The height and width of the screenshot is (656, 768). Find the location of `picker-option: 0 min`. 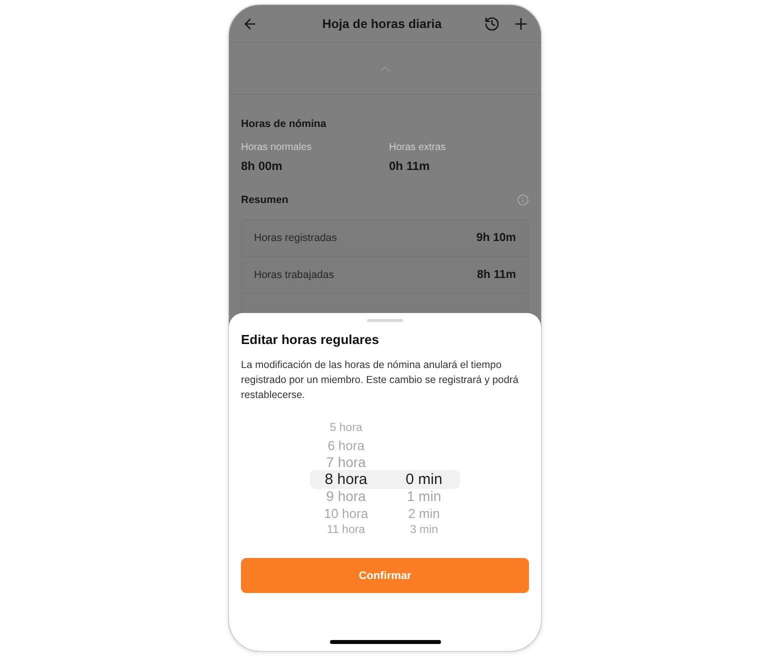

picker-option: 0 min is located at coordinates (424, 479).